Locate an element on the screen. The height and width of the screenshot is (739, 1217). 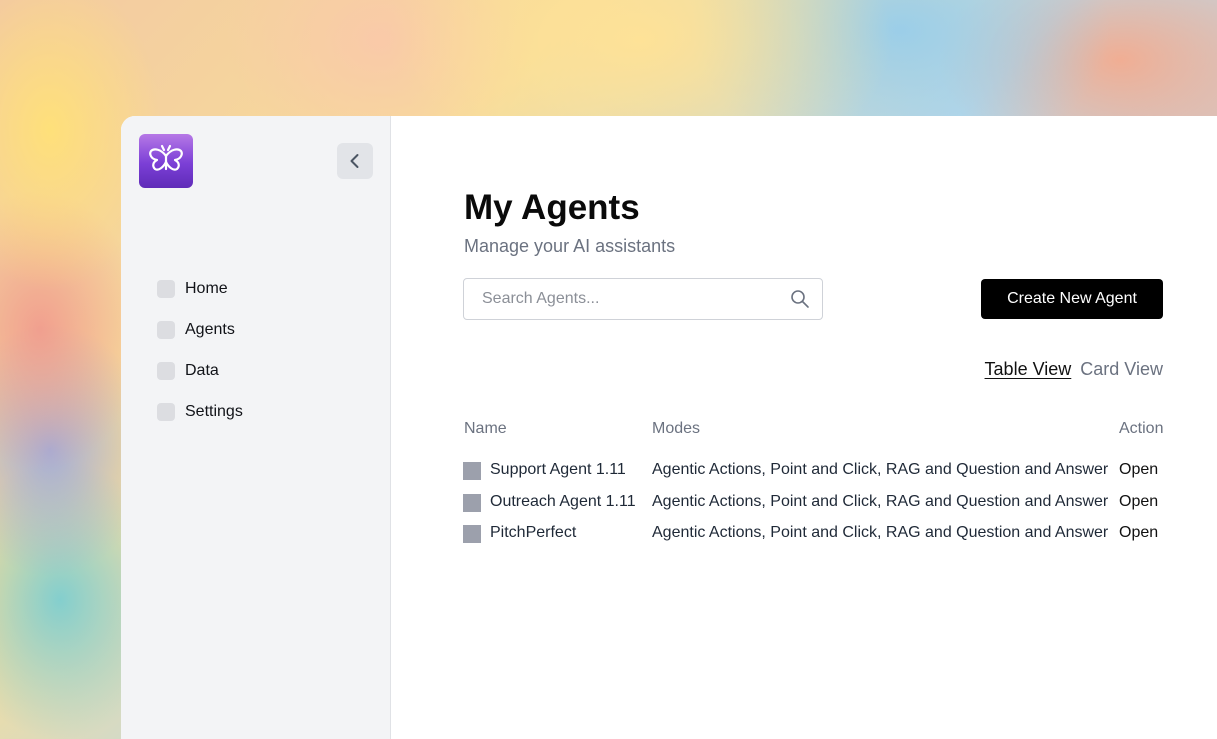
search-input is located at coordinates (623, 299).